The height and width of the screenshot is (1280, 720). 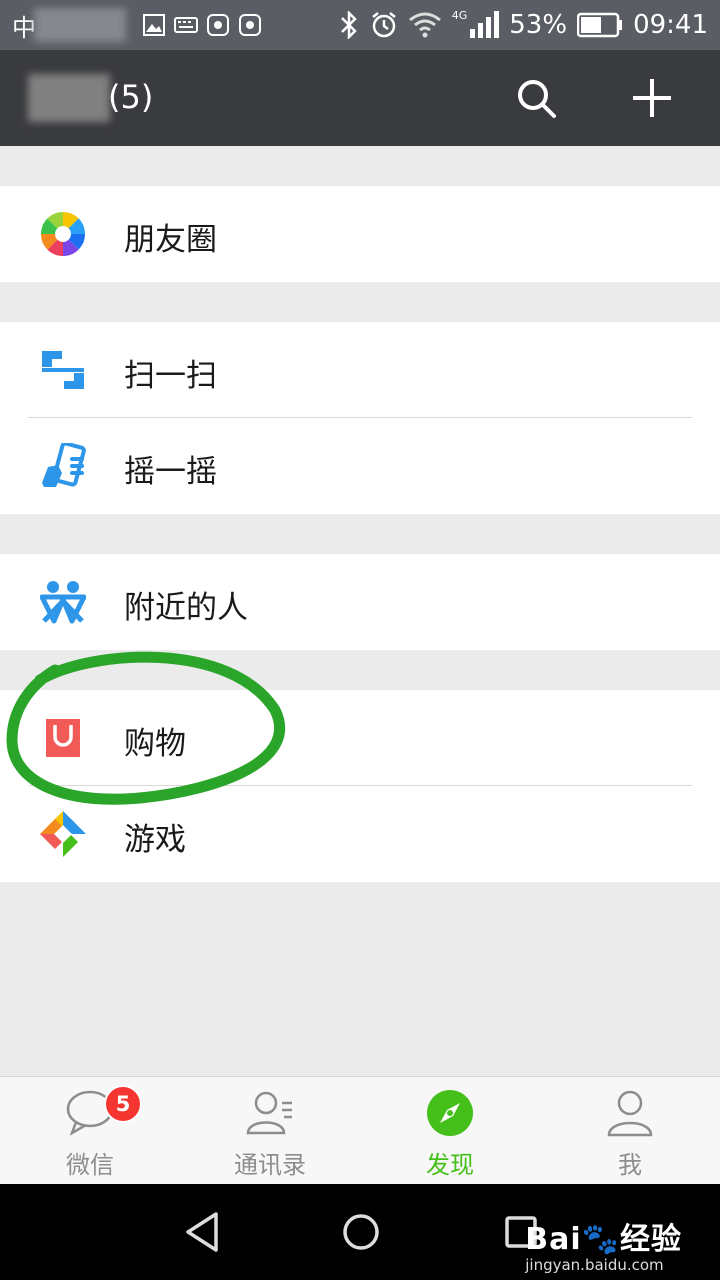 What do you see at coordinates (63, 738) in the screenshot?
I see `shopping-bag-icon` at bounding box center [63, 738].